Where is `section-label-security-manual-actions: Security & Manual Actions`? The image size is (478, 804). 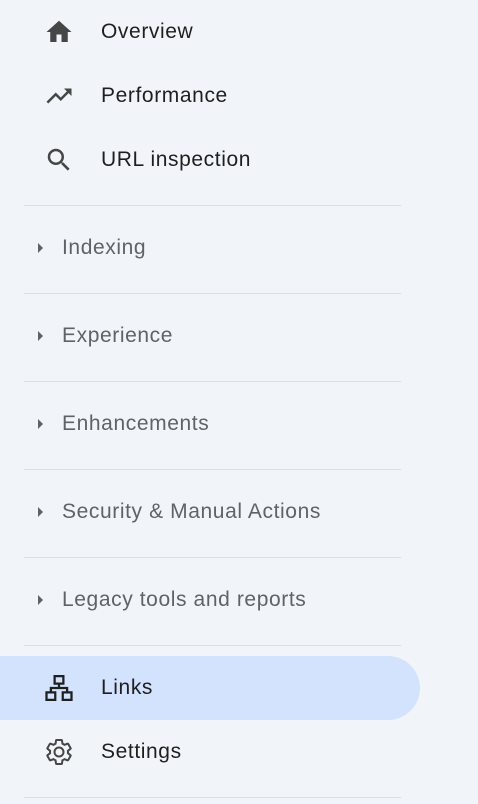
section-label-security-manual-actions: Security & Manual Actions is located at coordinates (191, 511).